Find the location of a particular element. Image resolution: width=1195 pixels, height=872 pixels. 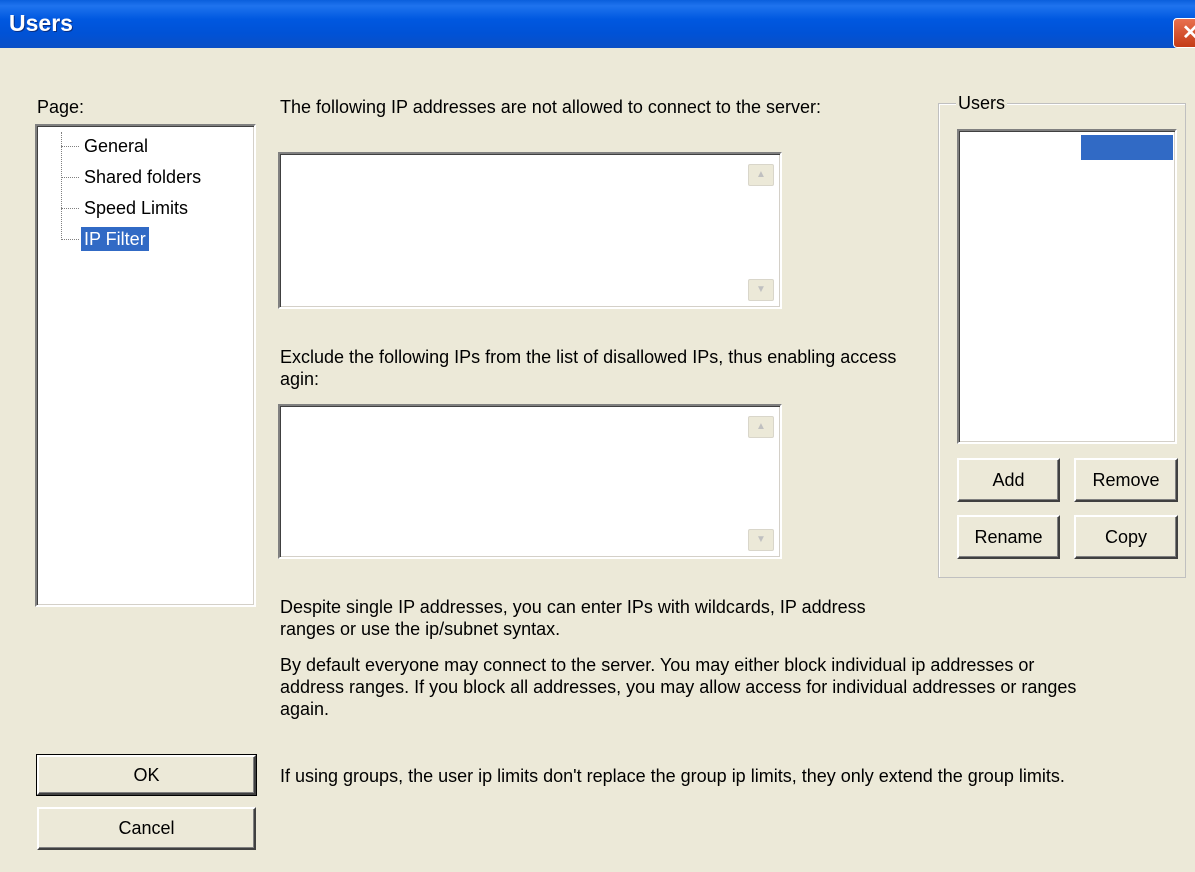

tree-item-general: General is located at coordinates (116, 146).